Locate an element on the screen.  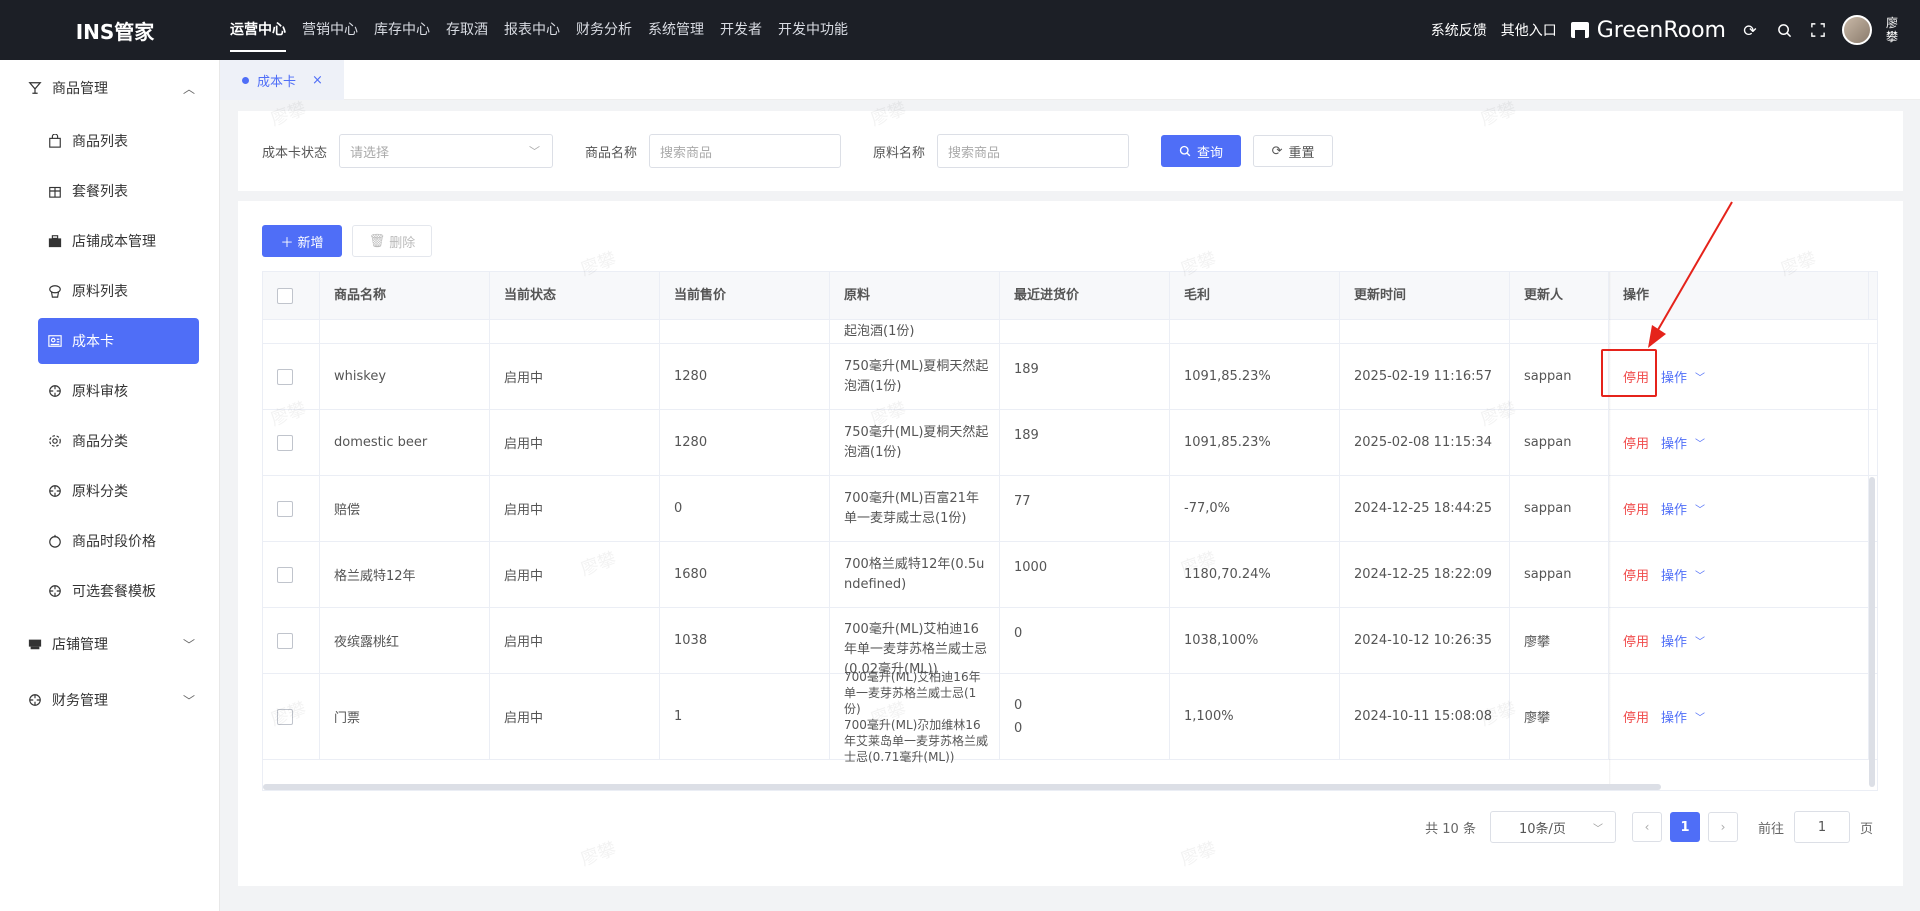
cell-material: 700毫升(ML)百富21年单一麦芽威士忌(1份) is located at coordinates (915, 508).